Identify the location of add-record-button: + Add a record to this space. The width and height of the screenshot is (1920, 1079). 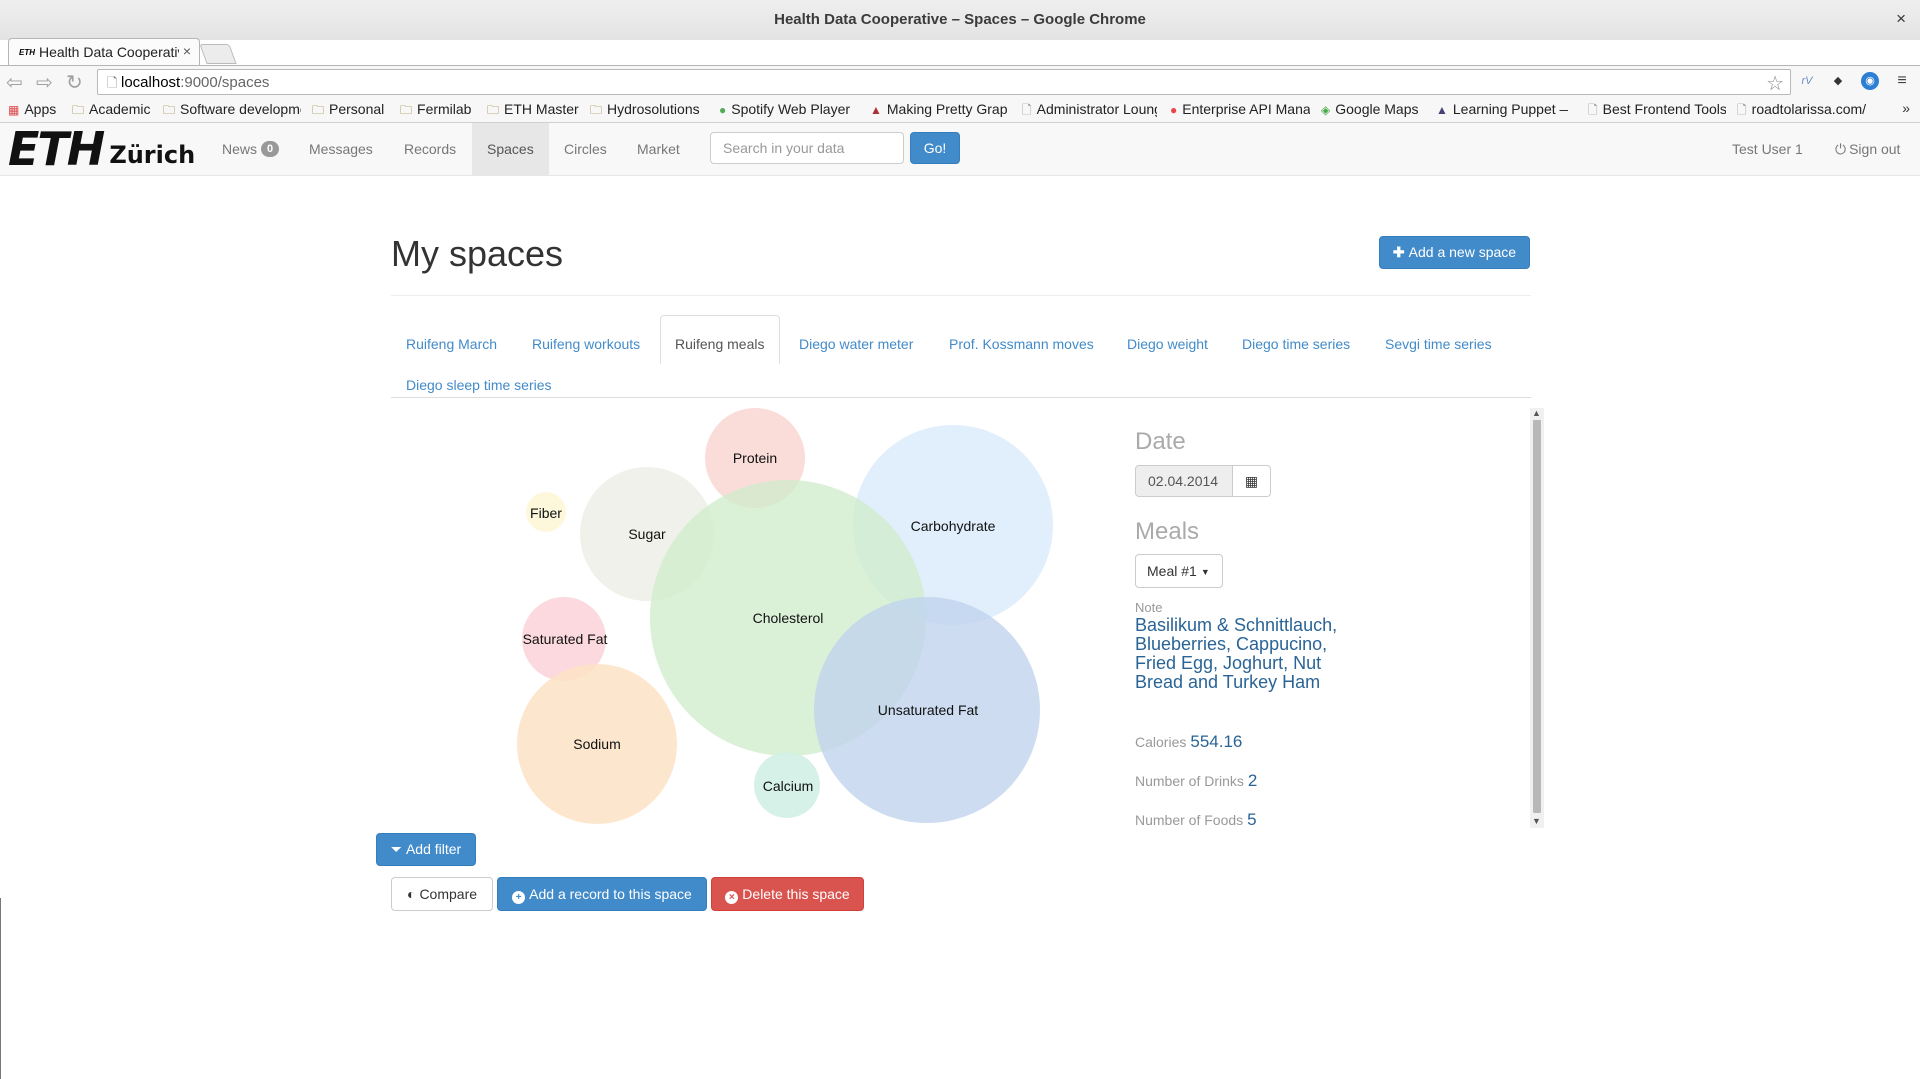
(602, 894).